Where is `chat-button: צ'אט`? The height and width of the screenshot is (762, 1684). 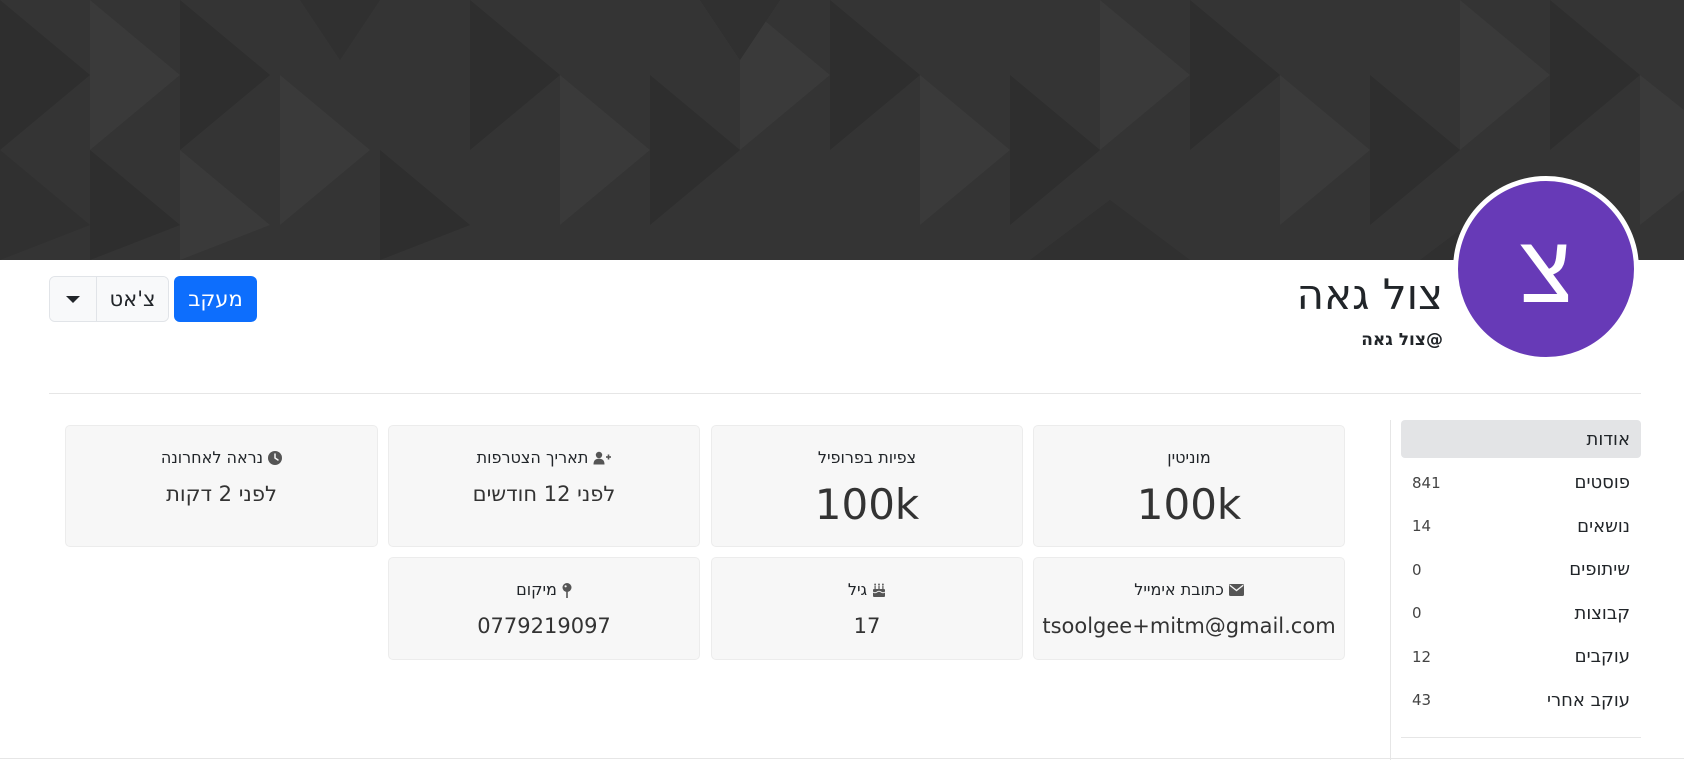
chat-button: צ'אט is located at coordinates (132, 299).